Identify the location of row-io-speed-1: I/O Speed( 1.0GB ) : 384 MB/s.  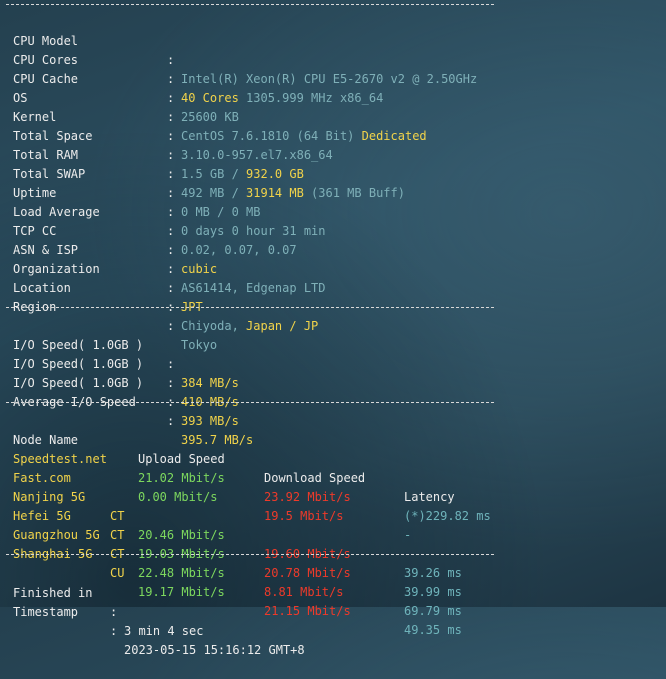
(122, 353).